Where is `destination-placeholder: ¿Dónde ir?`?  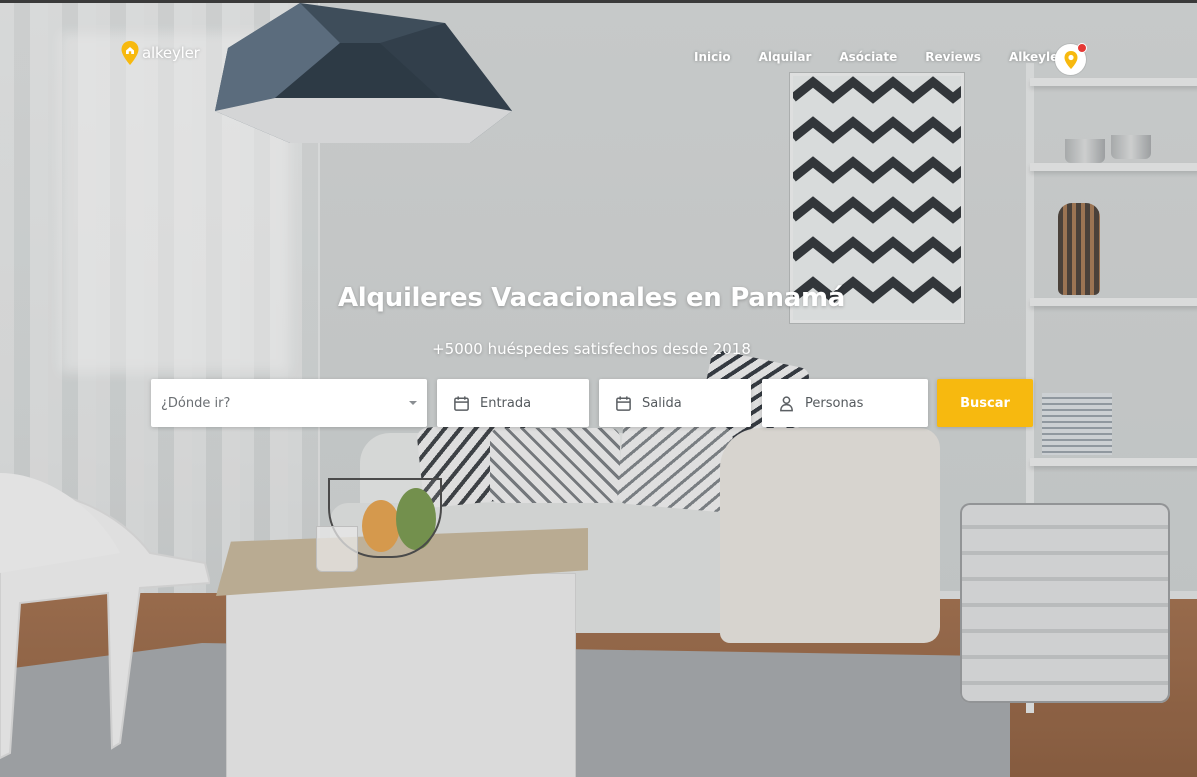 destination-placeholder: ¿Dónde ir? is located at coordinates (196, 403).